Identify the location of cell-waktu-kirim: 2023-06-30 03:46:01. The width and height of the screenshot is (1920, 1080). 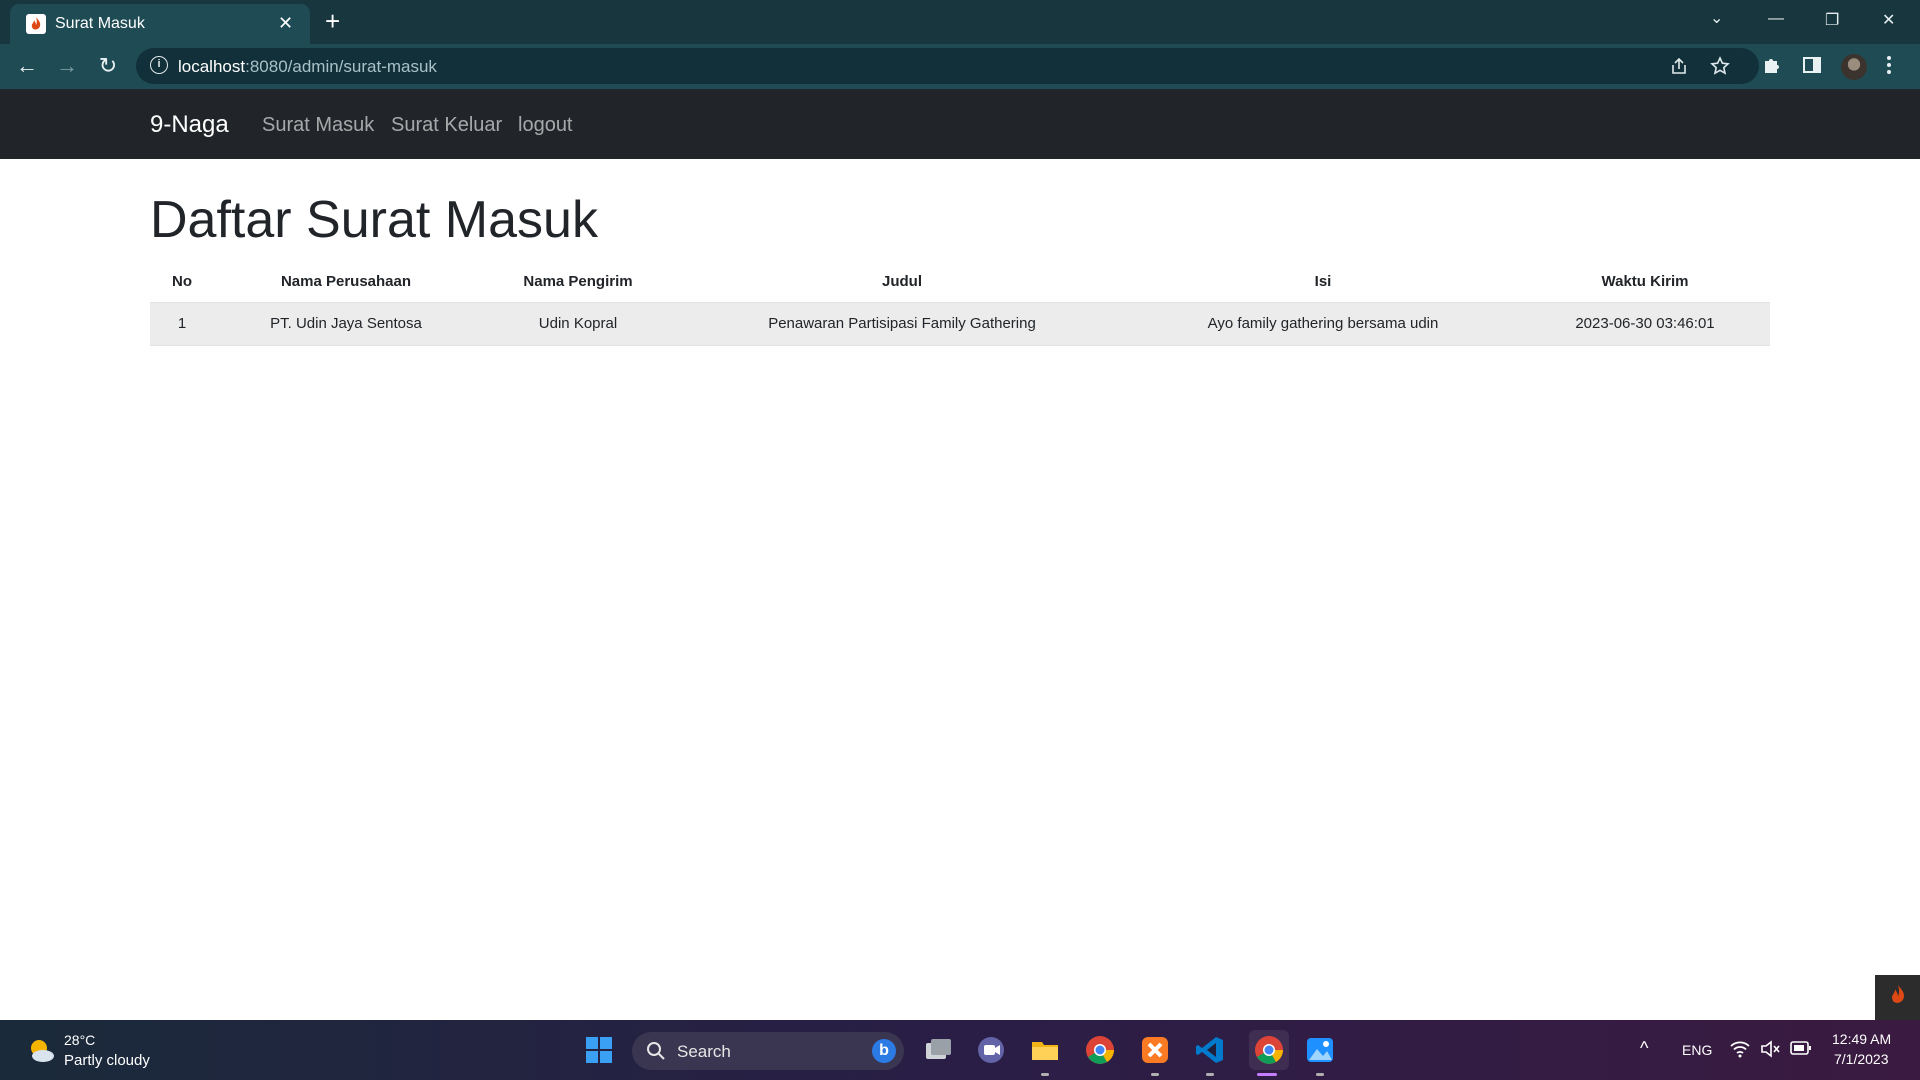
(1645, 324).